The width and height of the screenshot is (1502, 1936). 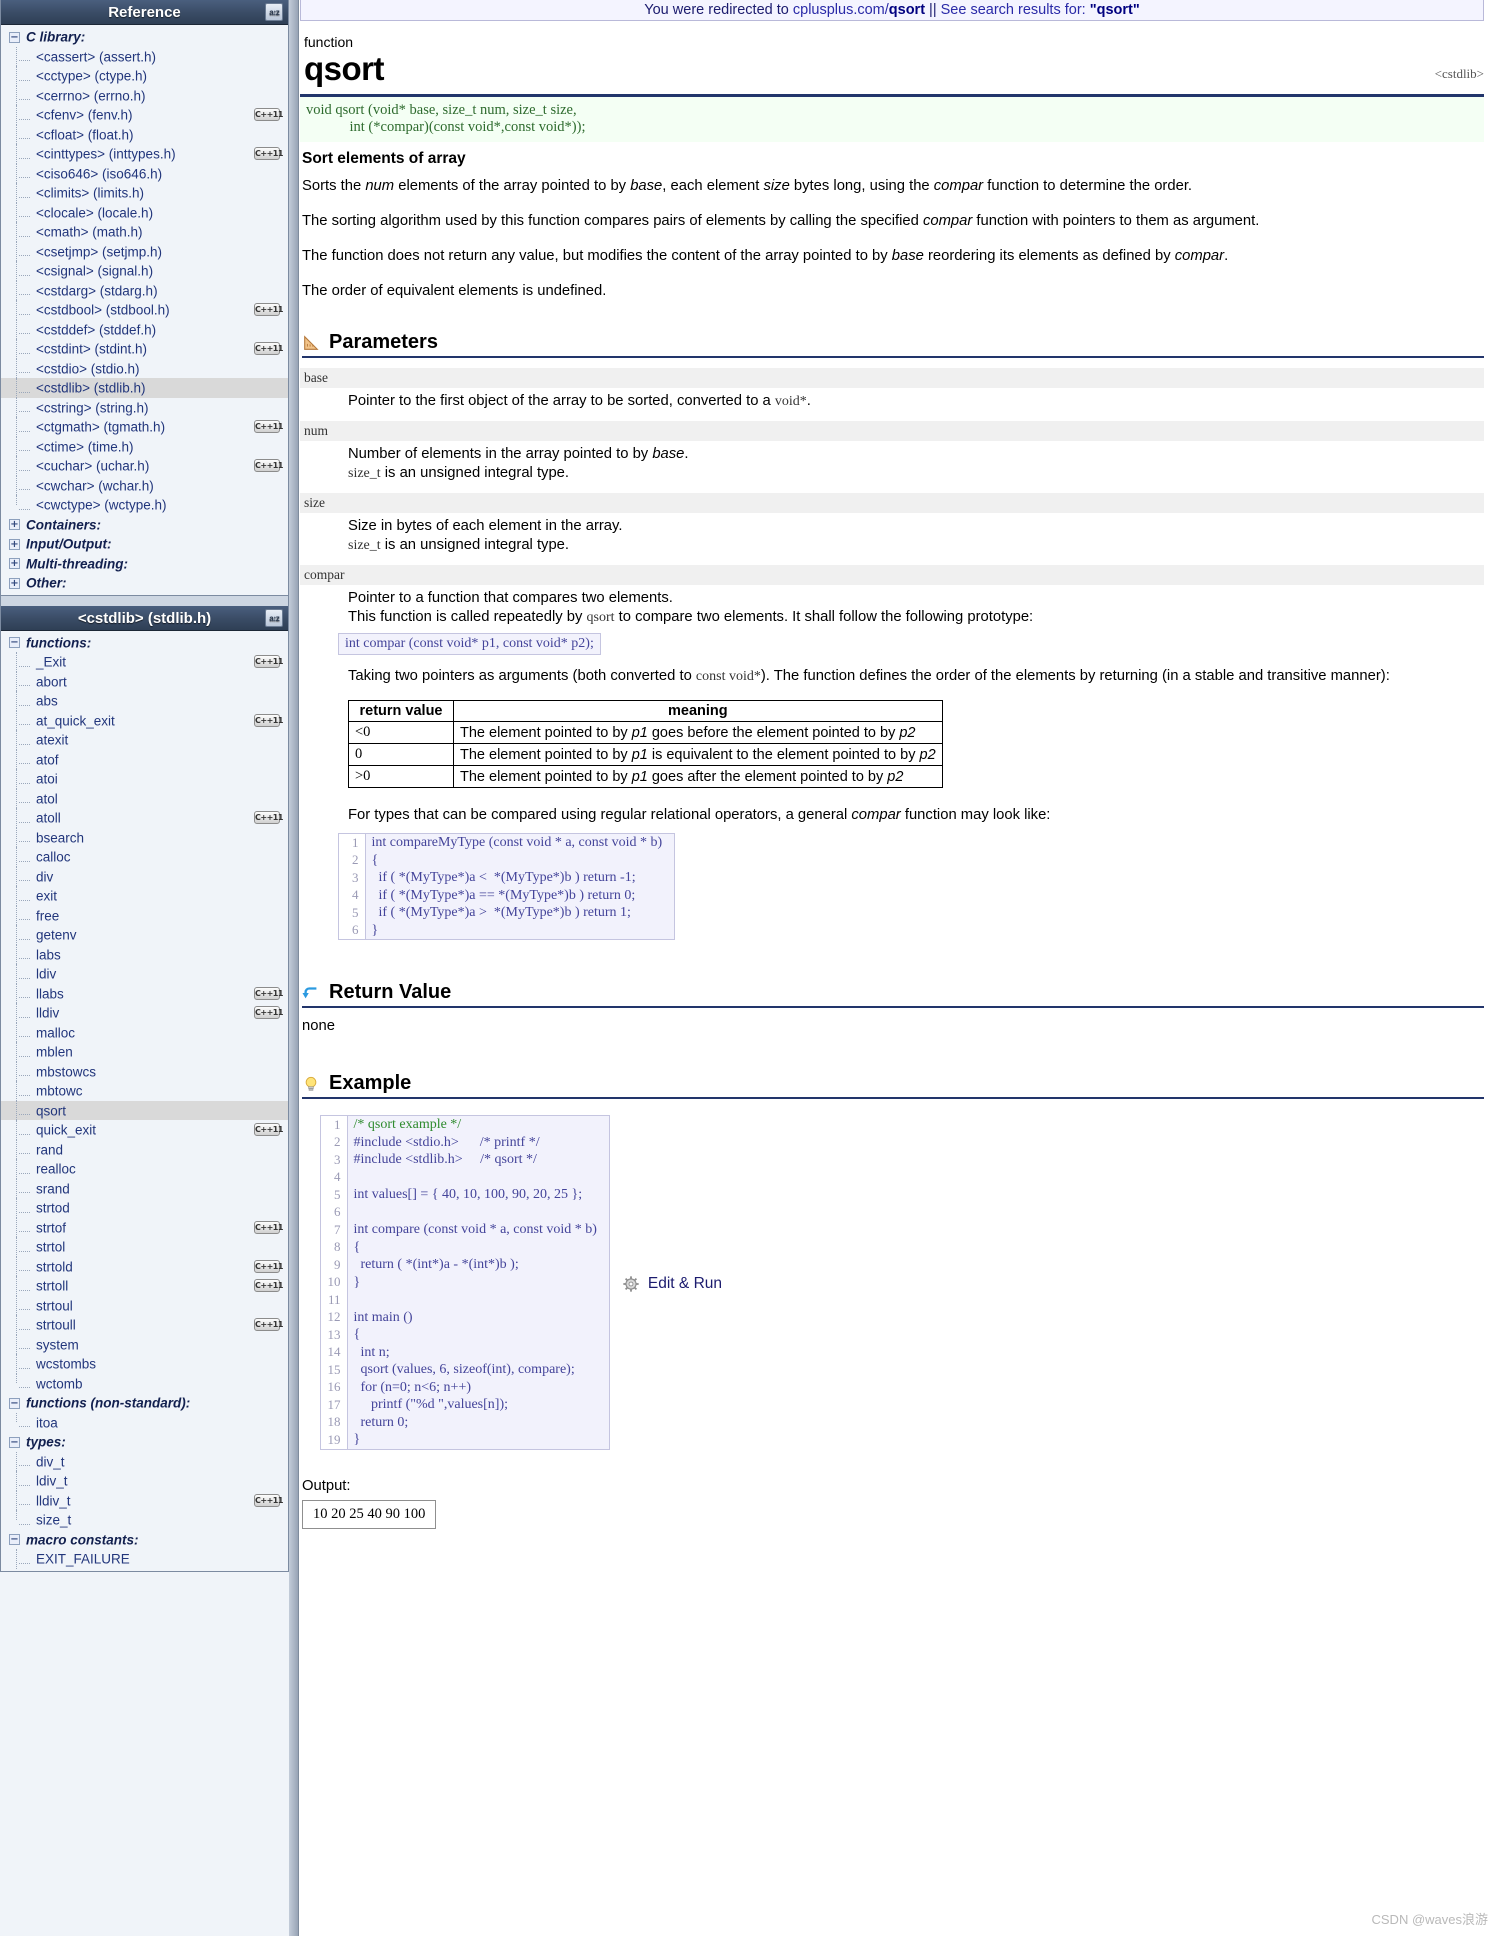 What do you see at coordinates (144, 1403) in the screenshot?
I see `sidebar-item-functions-non-standard: − functions (non-standard):` at bounding box center [144, 1403].